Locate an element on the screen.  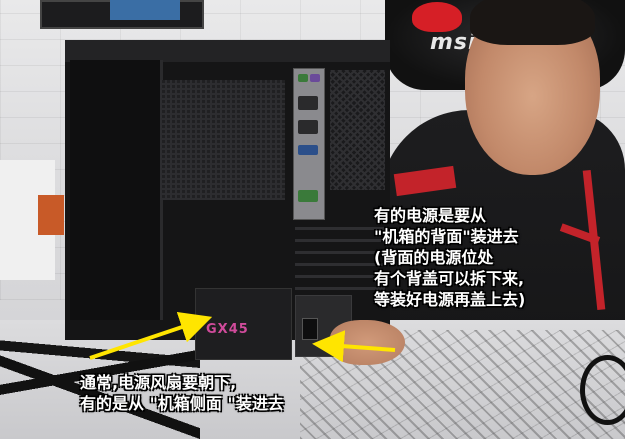
rear-fan-mesh is located at coordinates (357, 130).